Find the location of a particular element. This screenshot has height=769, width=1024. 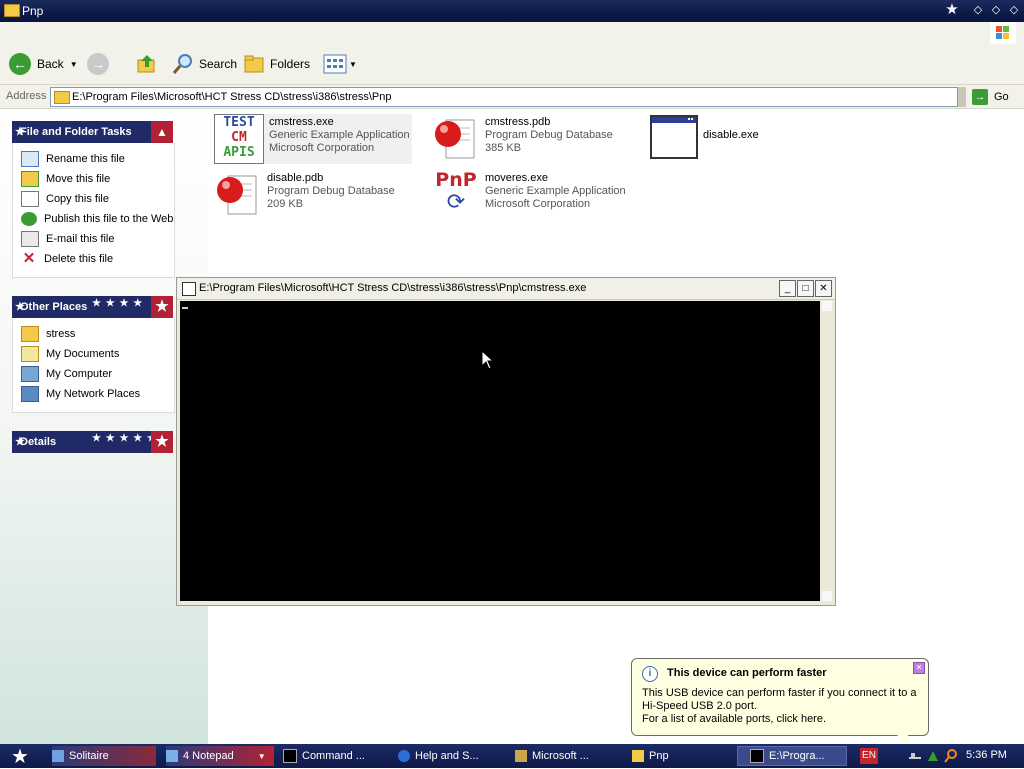

console-close-button: ✕ is located at coordinates (823, 288).